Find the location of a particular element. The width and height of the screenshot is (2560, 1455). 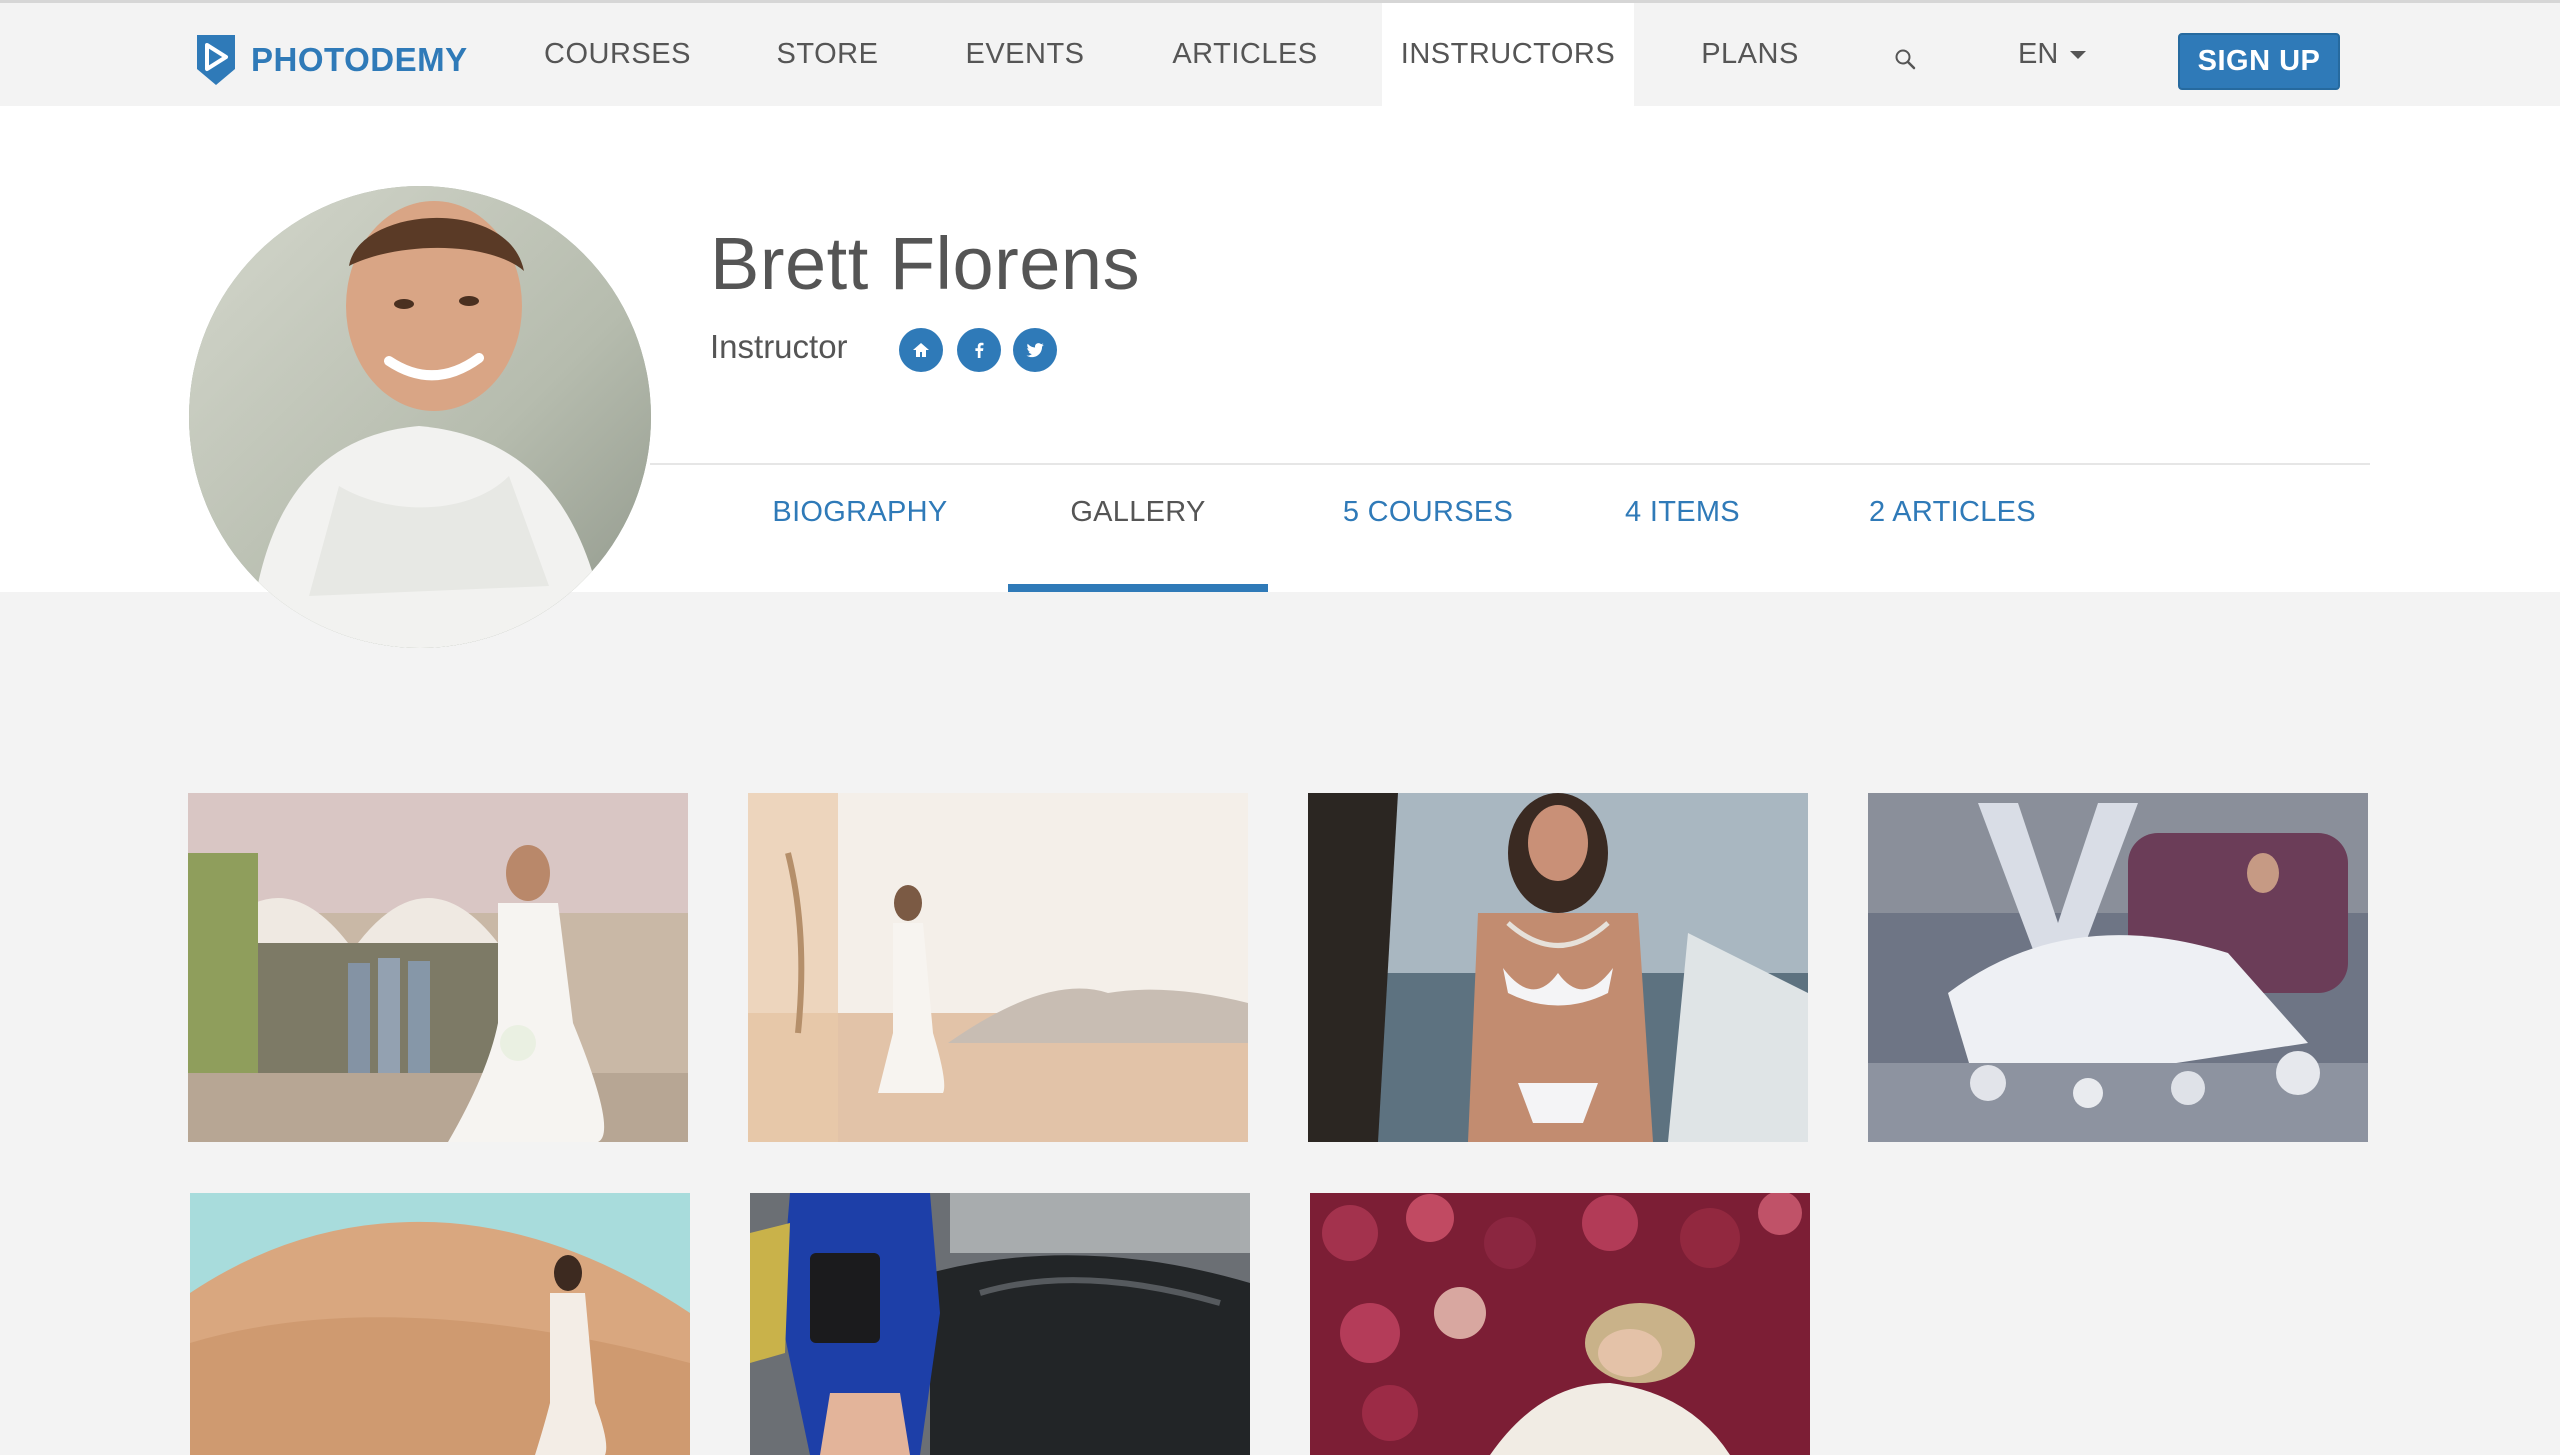

tab-articles-label: 2 ARTICLES is located at coordinates (1952, 512).